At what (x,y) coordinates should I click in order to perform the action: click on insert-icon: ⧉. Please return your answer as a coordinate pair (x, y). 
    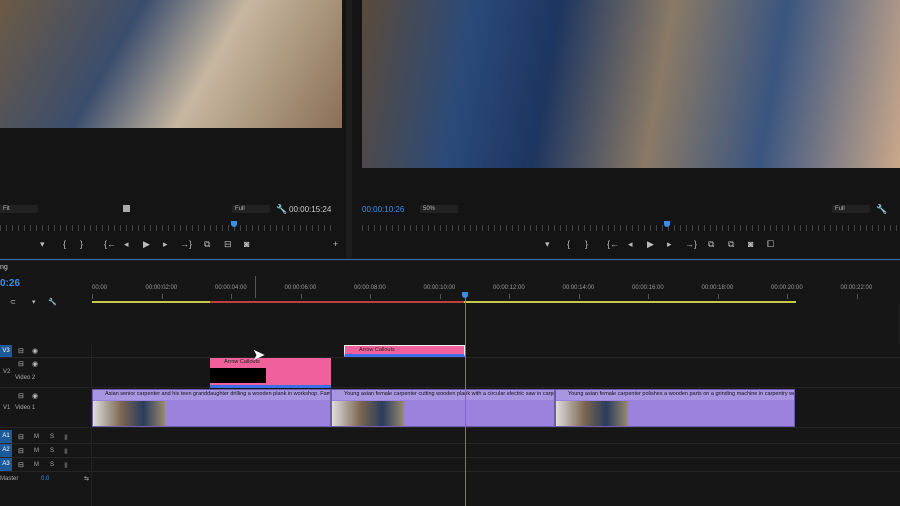
    Looking at the image, I should click on (207, 244).